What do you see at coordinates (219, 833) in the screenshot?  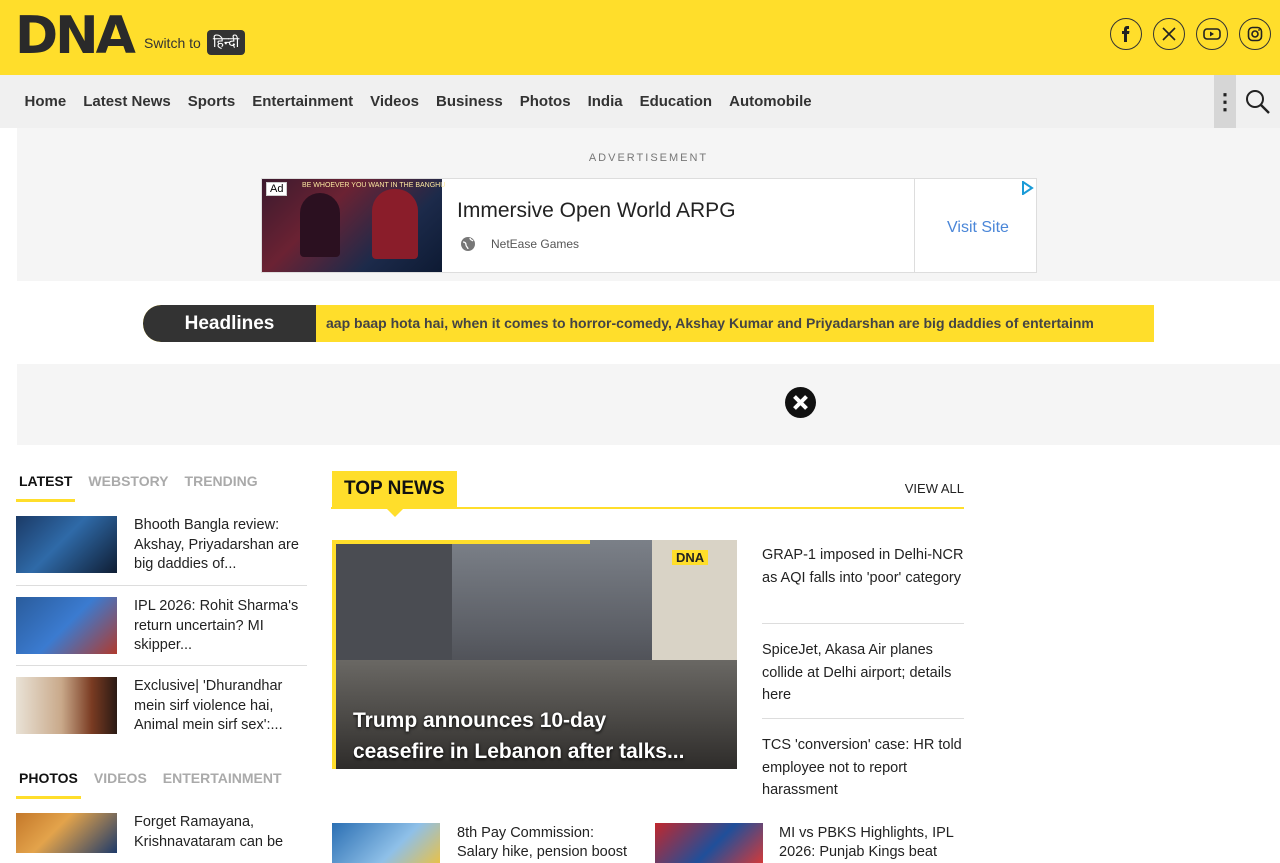 I see `story-title: Forget Ramayana, Krishnavataram can be` at bounding box center [219, 833].